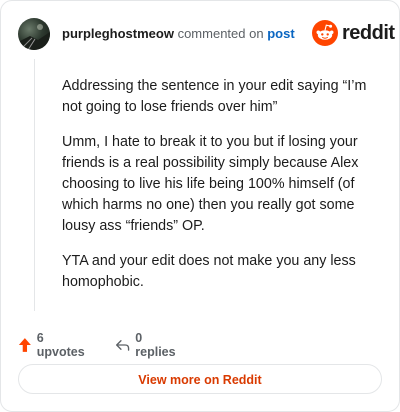 This screenshot has width=400, height=412. What do you see at coordinates (118, 33) in the screenshot?
I see `username-link: purpleghostmeow` at bounding box center [118, 33].